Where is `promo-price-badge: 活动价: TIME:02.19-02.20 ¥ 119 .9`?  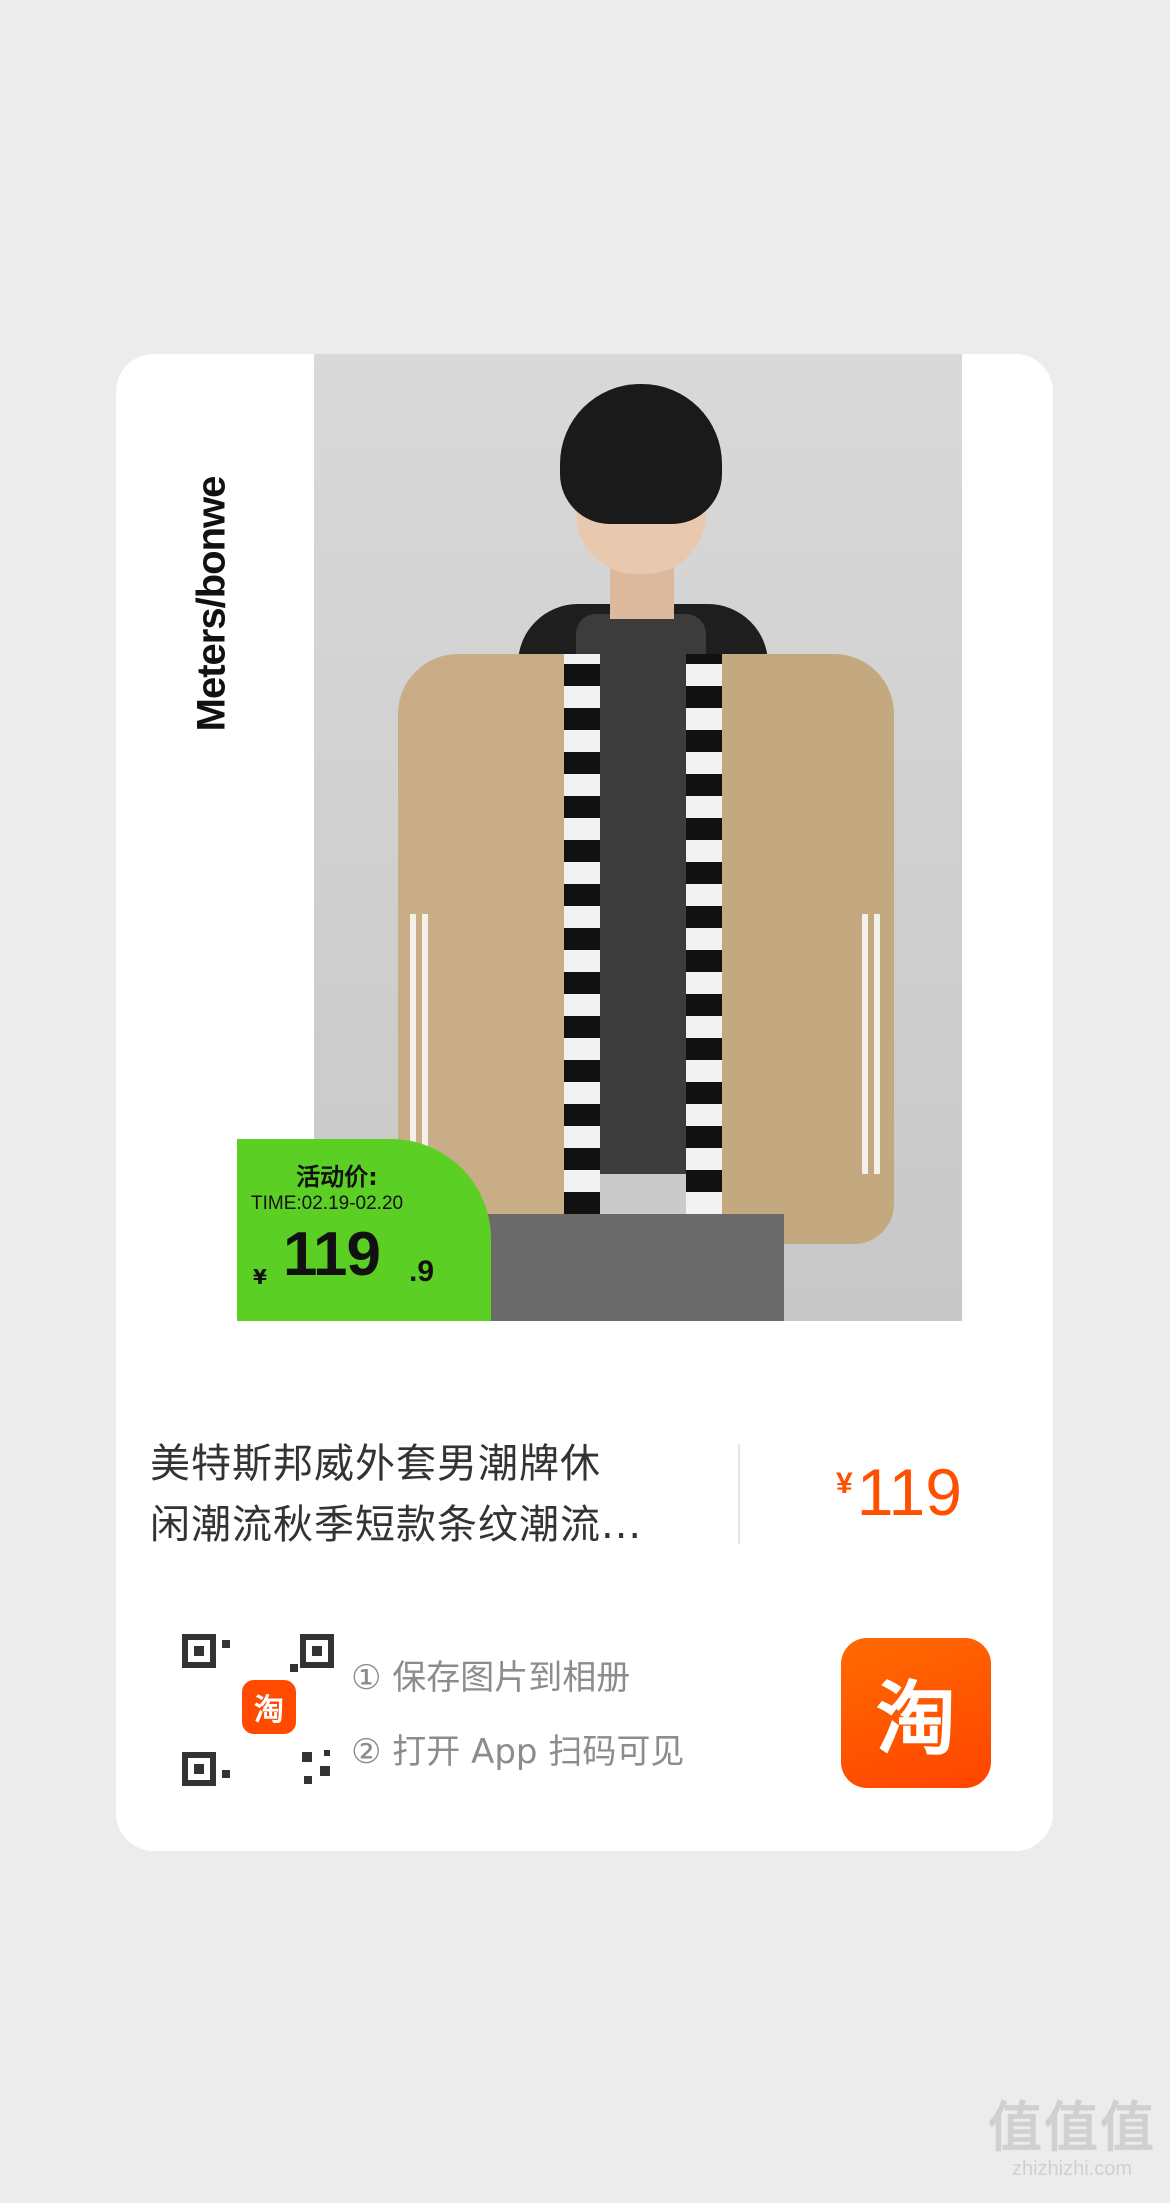
promo-price-badge: 活动价: TIME:02.19-02.20 ¥ 119 .9 is located at coordinates (364, 1230).